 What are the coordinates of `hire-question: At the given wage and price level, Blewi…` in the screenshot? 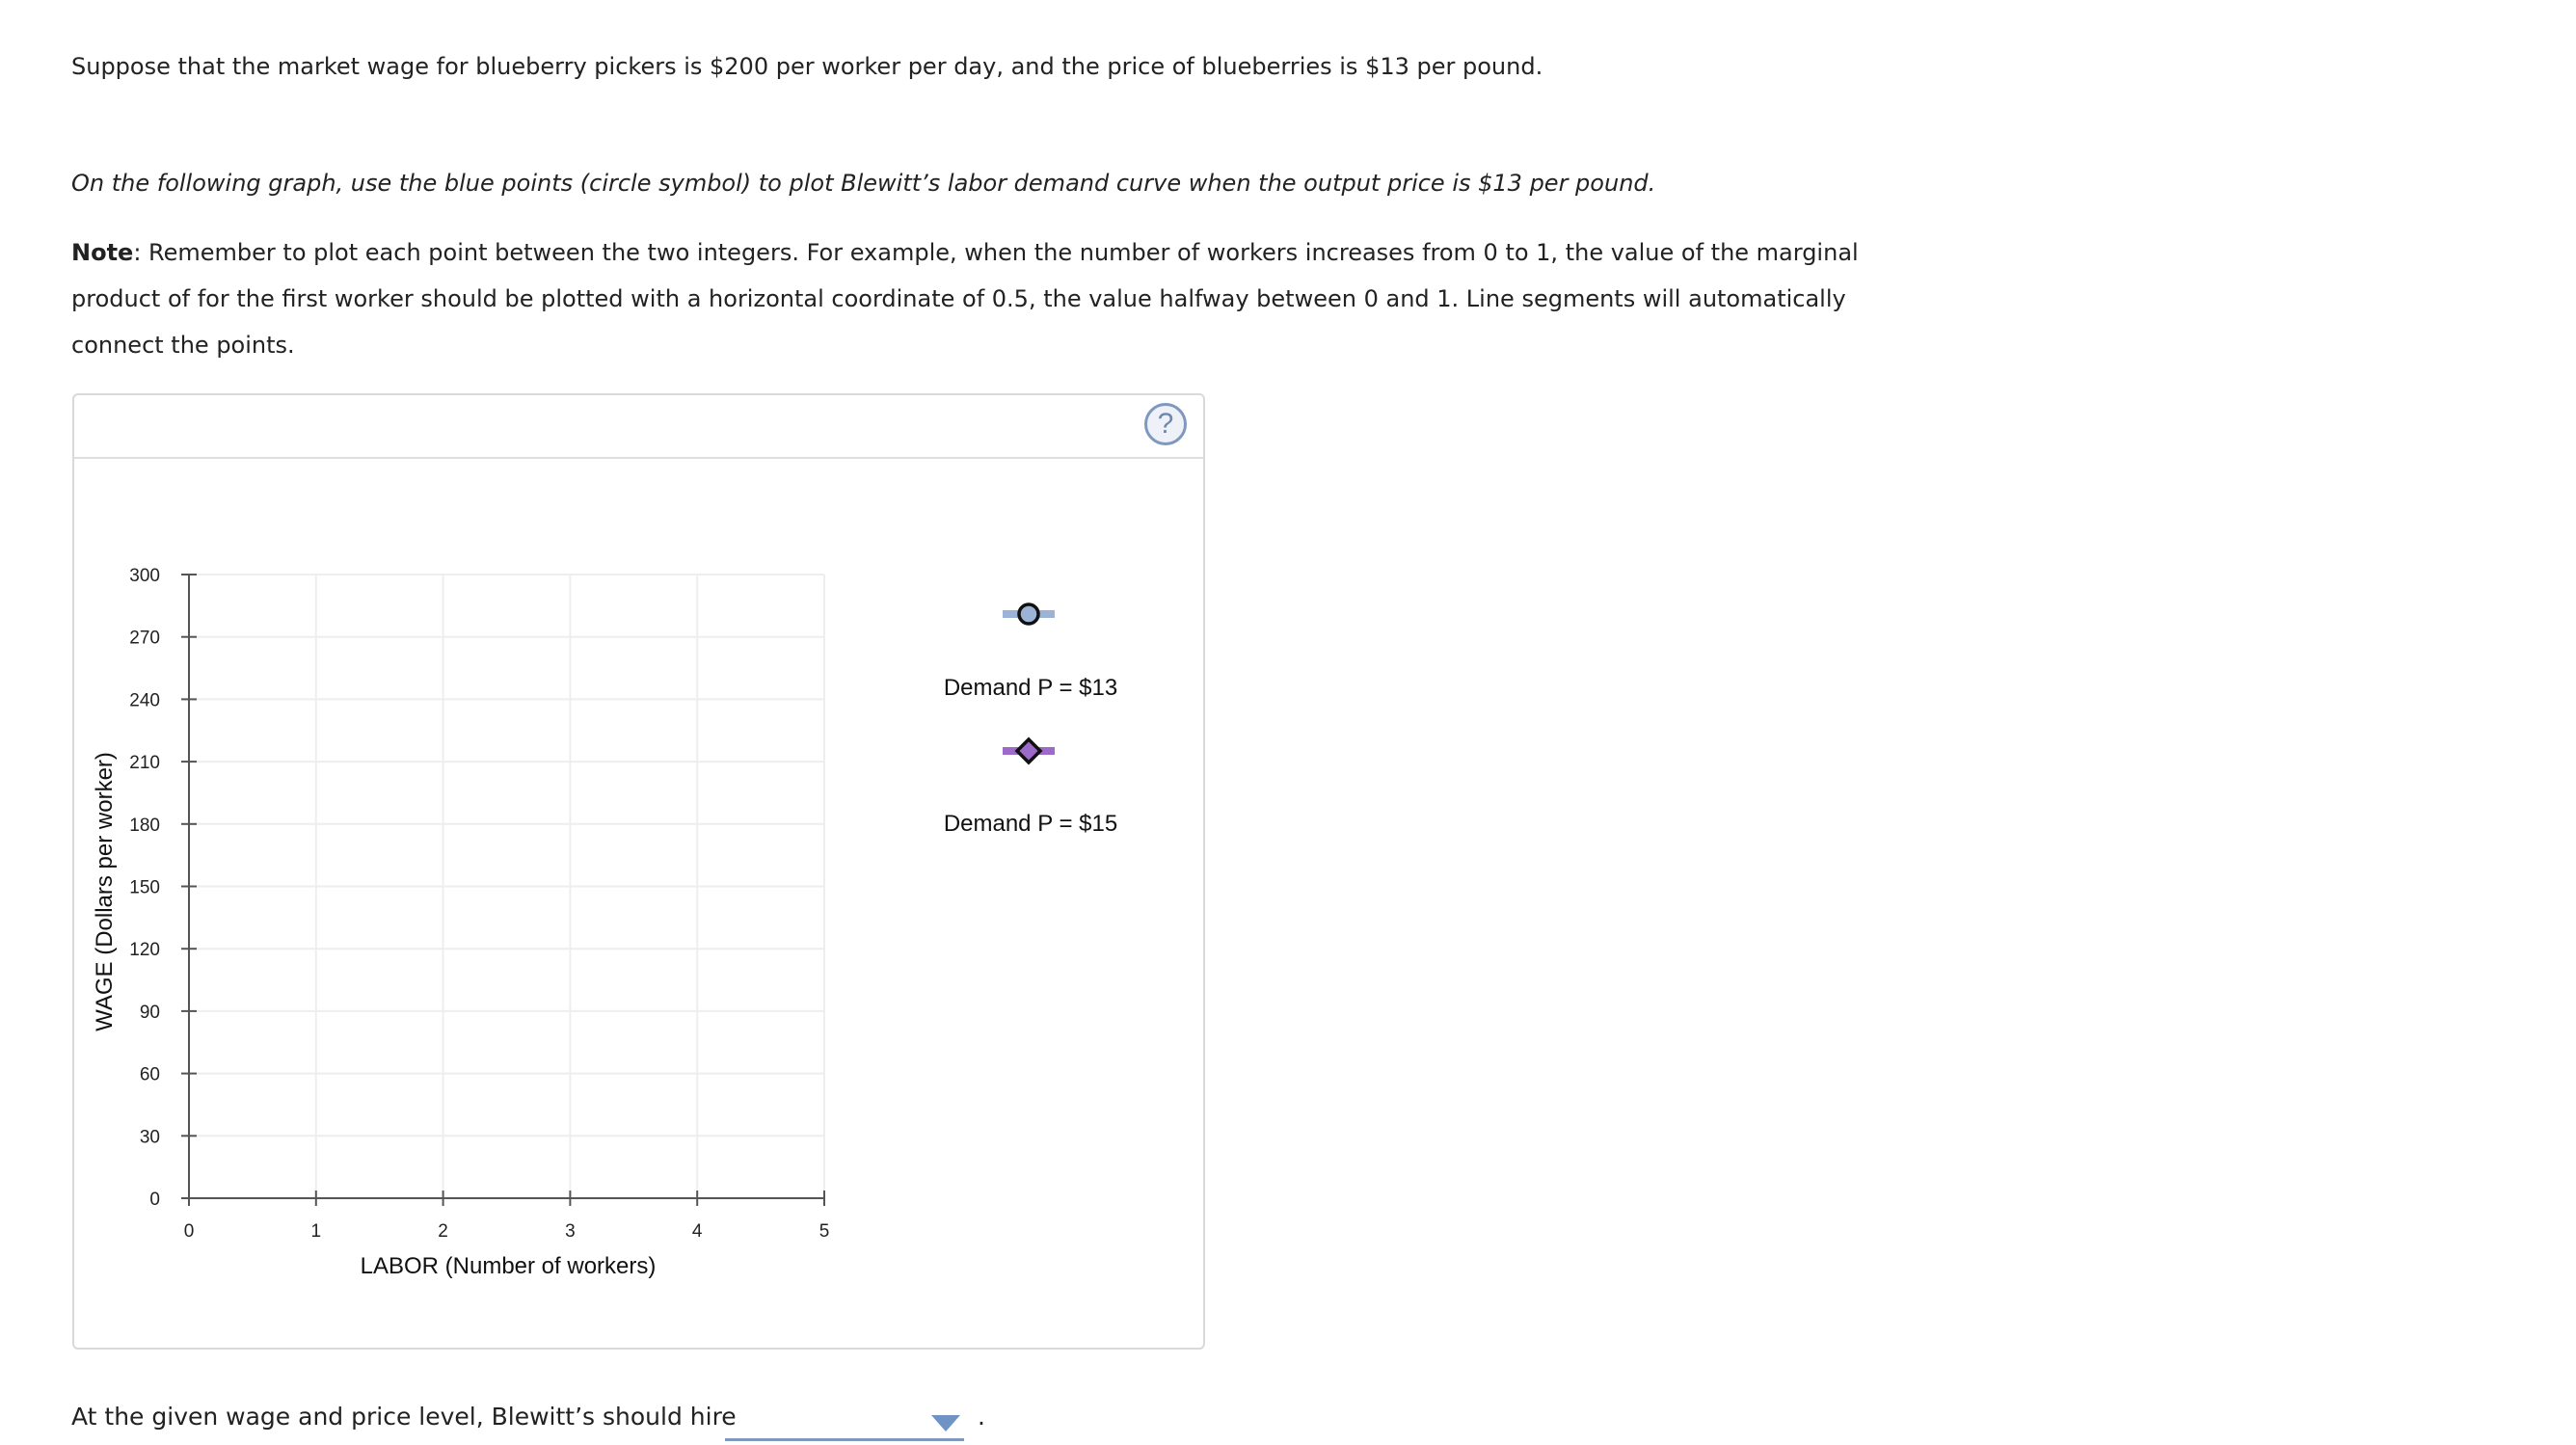 It's located at (404, 1417).